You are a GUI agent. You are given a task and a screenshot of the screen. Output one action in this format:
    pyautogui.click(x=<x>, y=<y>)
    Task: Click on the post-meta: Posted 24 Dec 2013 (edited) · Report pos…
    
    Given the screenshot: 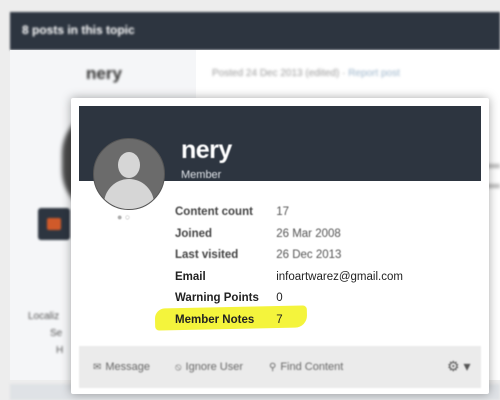 What is the action you would take?
    pyautogui.click(x=306, y=73)
    